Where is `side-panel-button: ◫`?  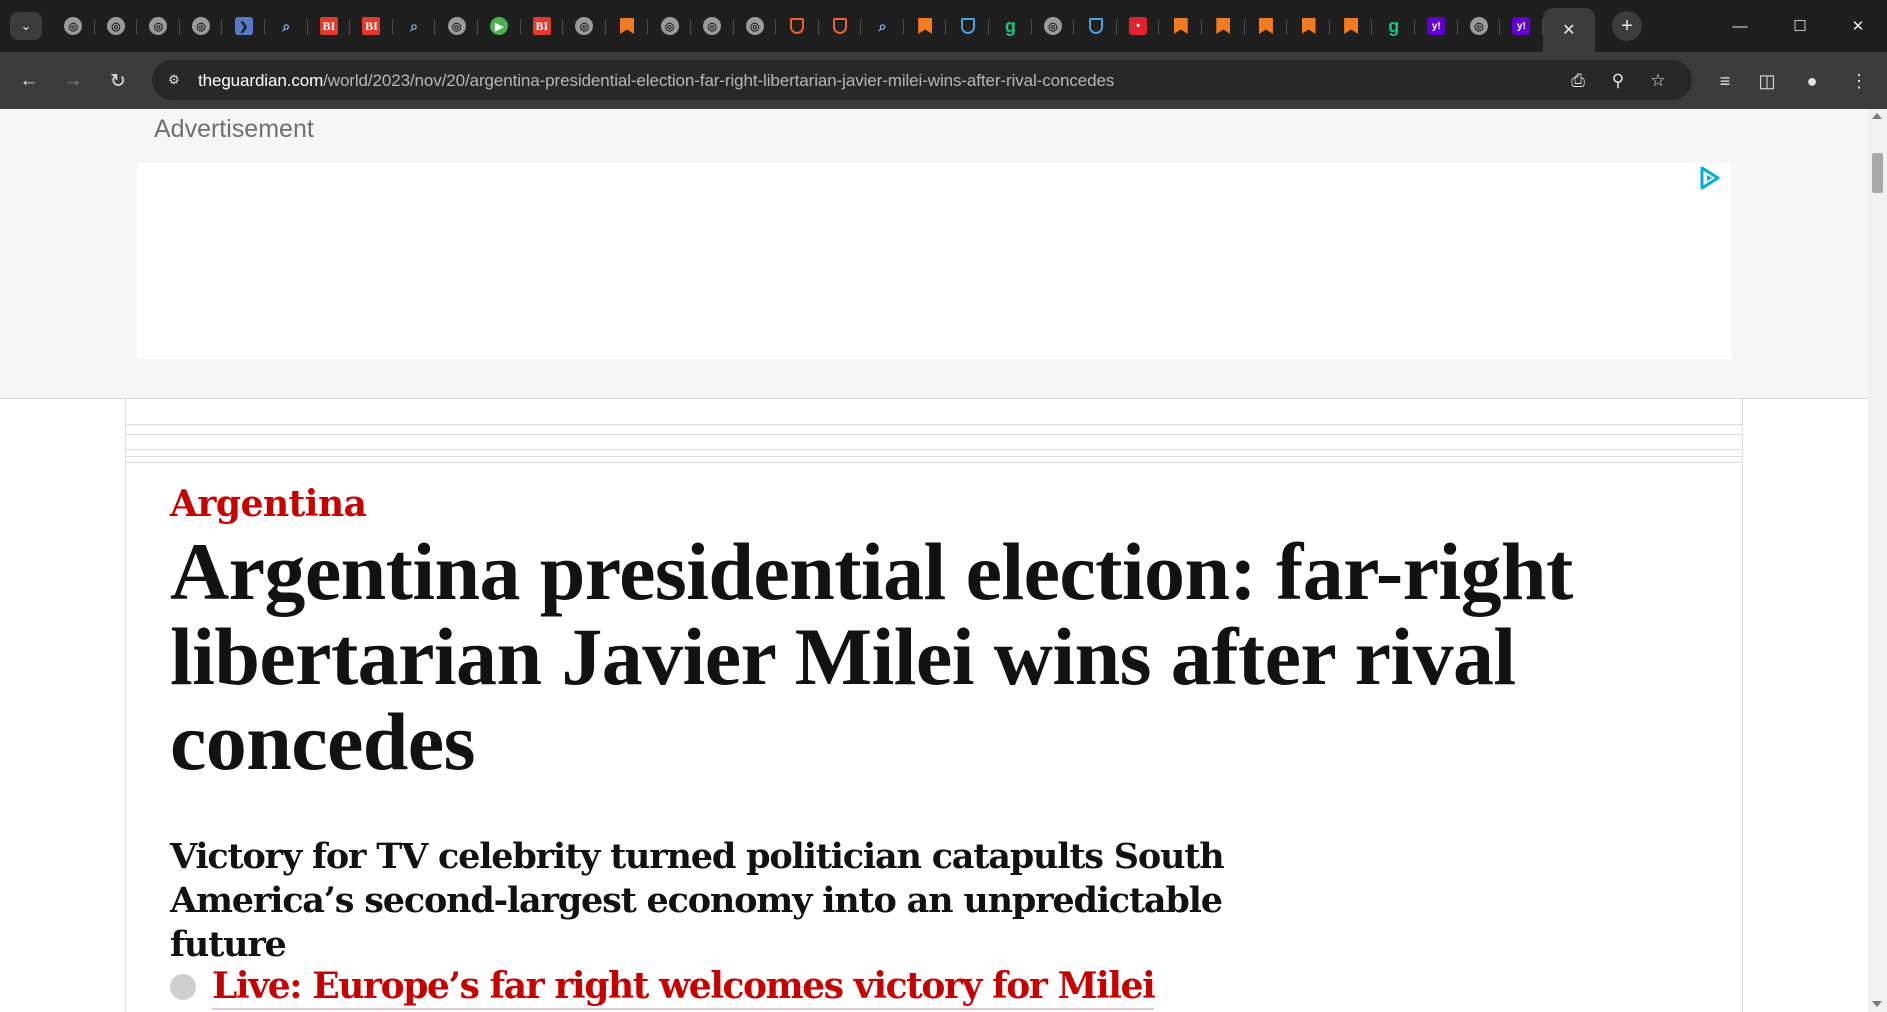
side-panel-button: ◫ is located at coordinates (1767, 81).